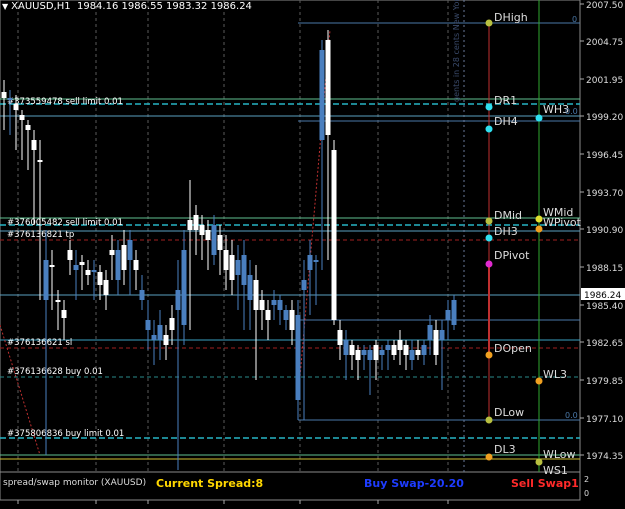 This screenshot has height=509, width=625. I want to click on dpivot-marker, so click(489, 264).